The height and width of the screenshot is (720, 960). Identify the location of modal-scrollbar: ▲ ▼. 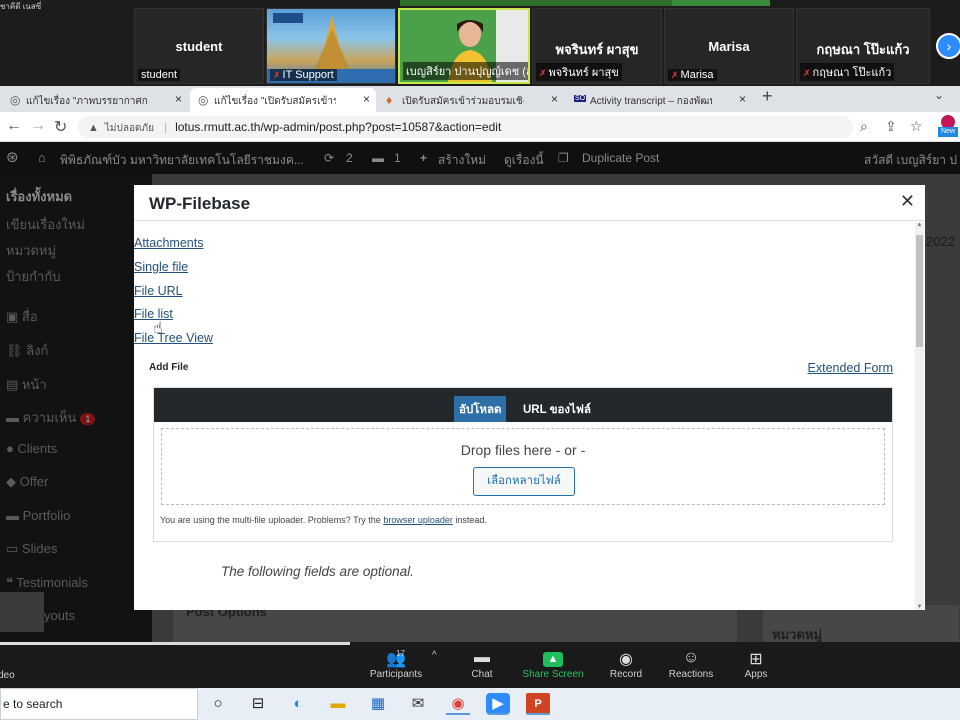
(919, 416).